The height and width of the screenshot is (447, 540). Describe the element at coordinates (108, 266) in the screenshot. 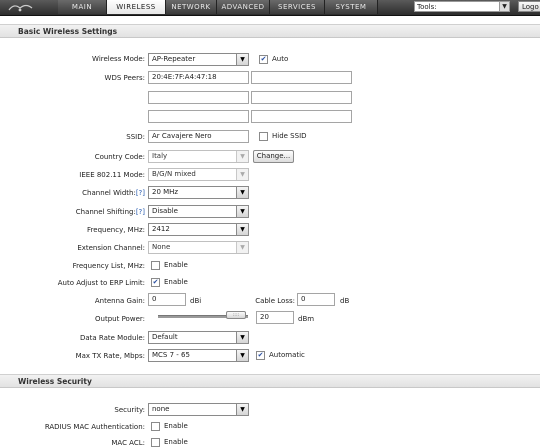

I see `frequency-list-label: Frequency List, MHz:` at that location.